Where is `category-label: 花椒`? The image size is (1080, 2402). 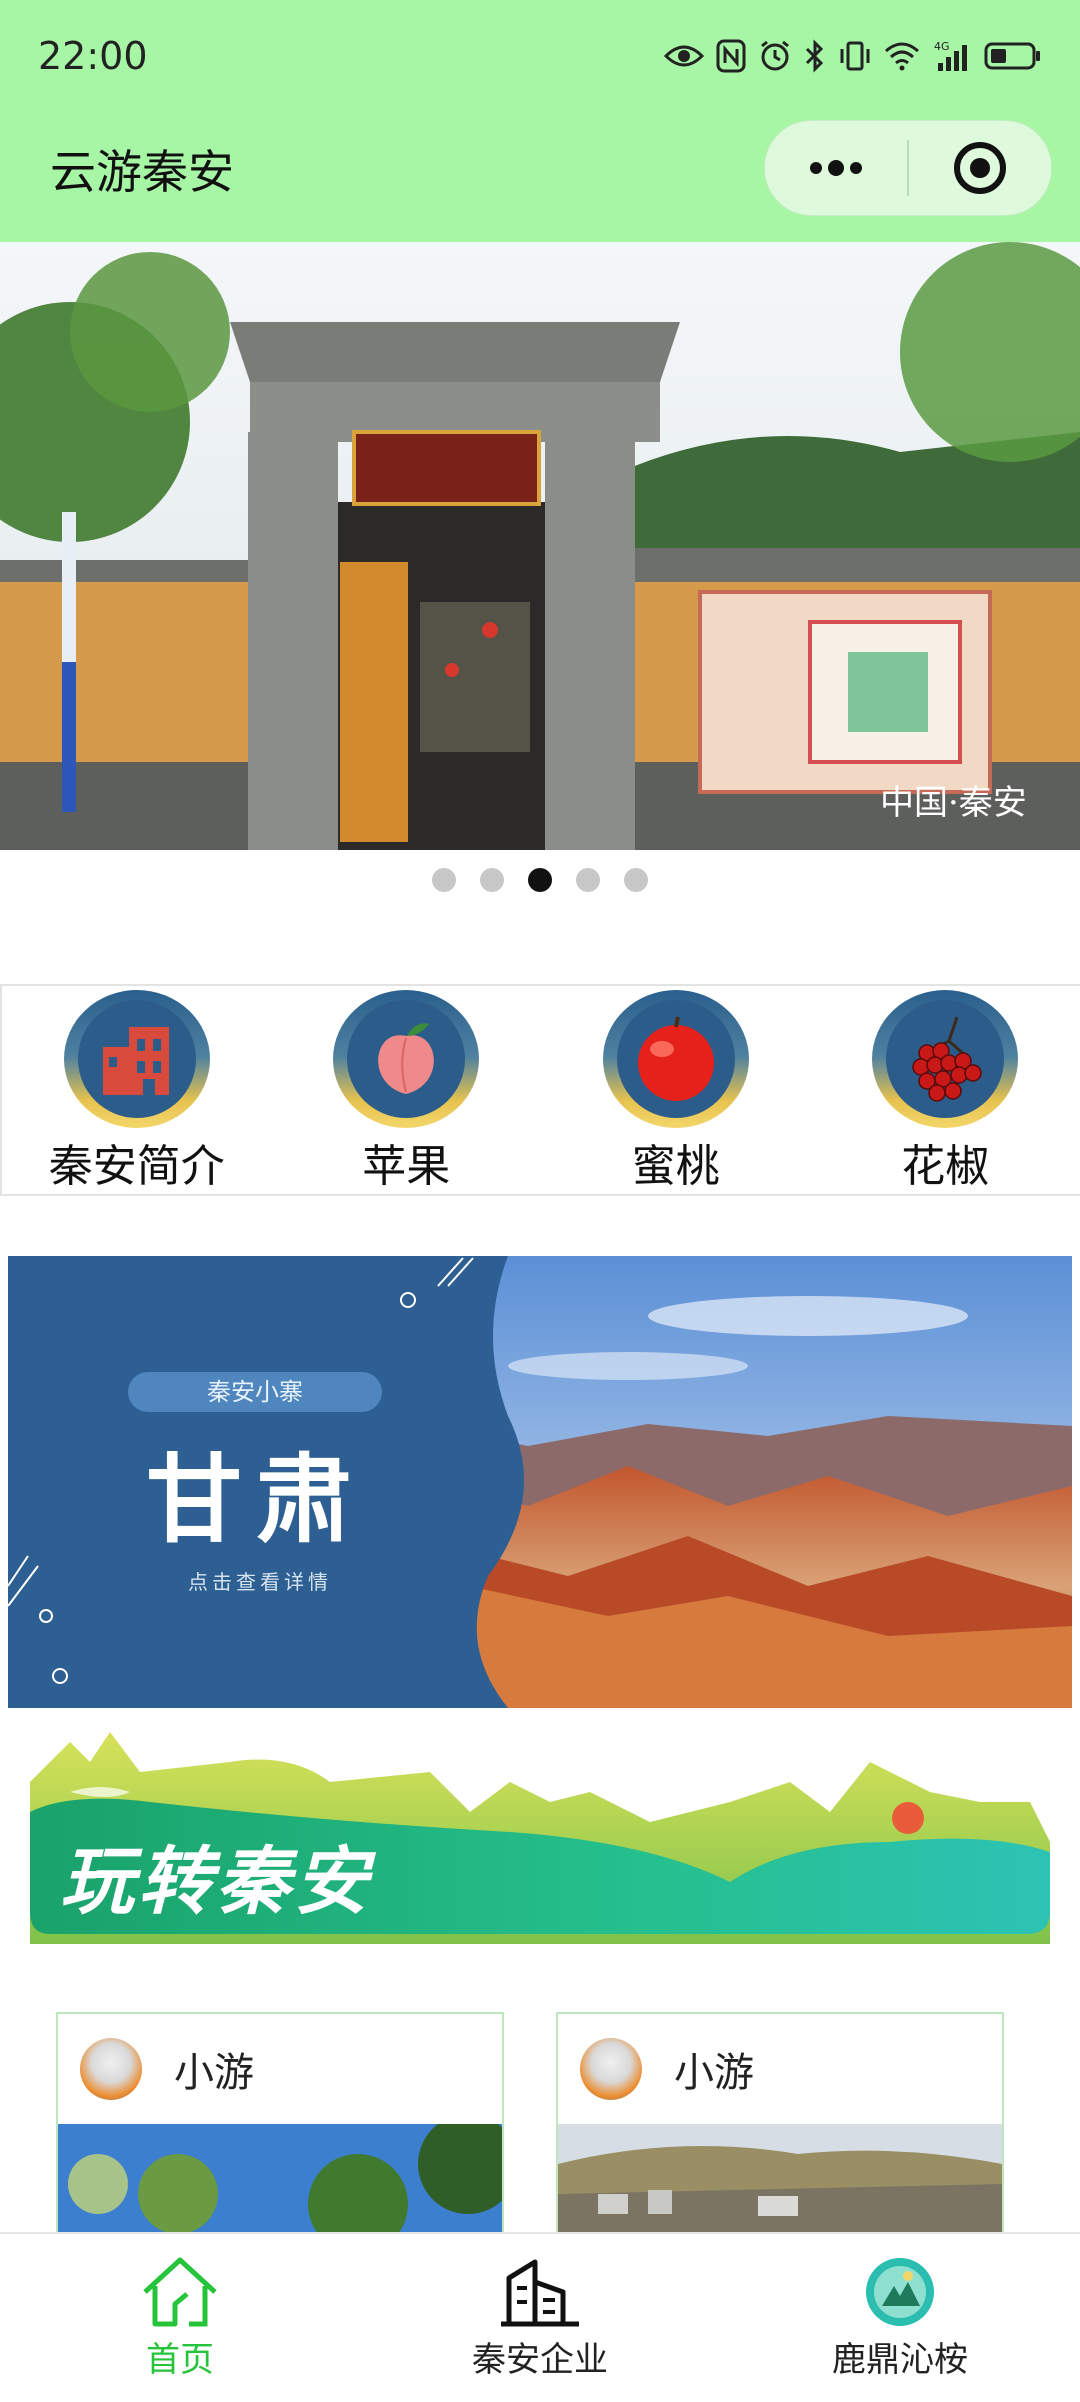
category-label: 花椒 is located at coordinates (945, 1166).